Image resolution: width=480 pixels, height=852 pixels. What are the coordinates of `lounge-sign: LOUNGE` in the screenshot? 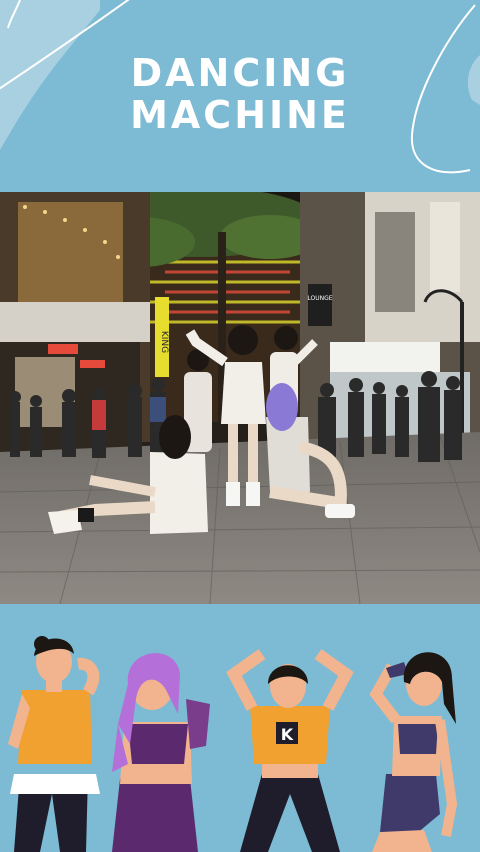 It's located at (319, 298).